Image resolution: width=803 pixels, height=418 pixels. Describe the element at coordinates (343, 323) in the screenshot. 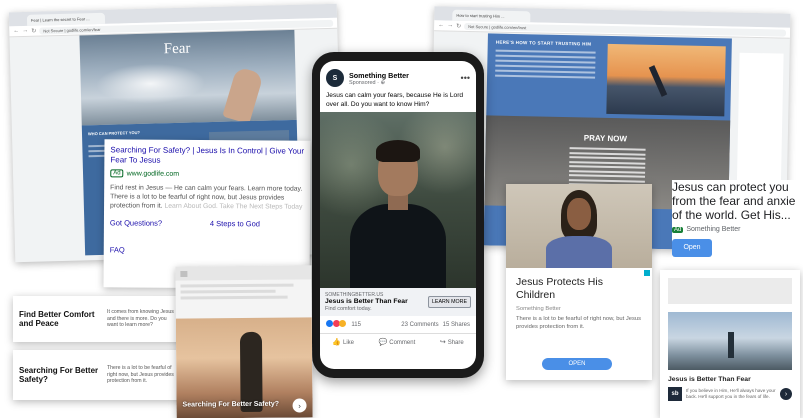

I see `haha-reaction-icon` at that location.